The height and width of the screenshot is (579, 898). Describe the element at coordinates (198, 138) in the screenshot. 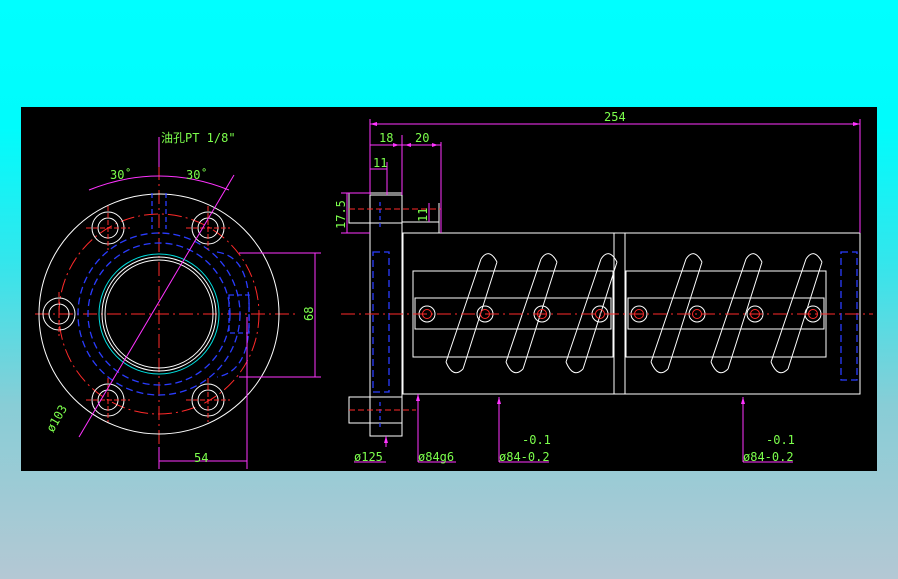

I see `oil-hole-label: 油孔PT 1/8"` at that location.